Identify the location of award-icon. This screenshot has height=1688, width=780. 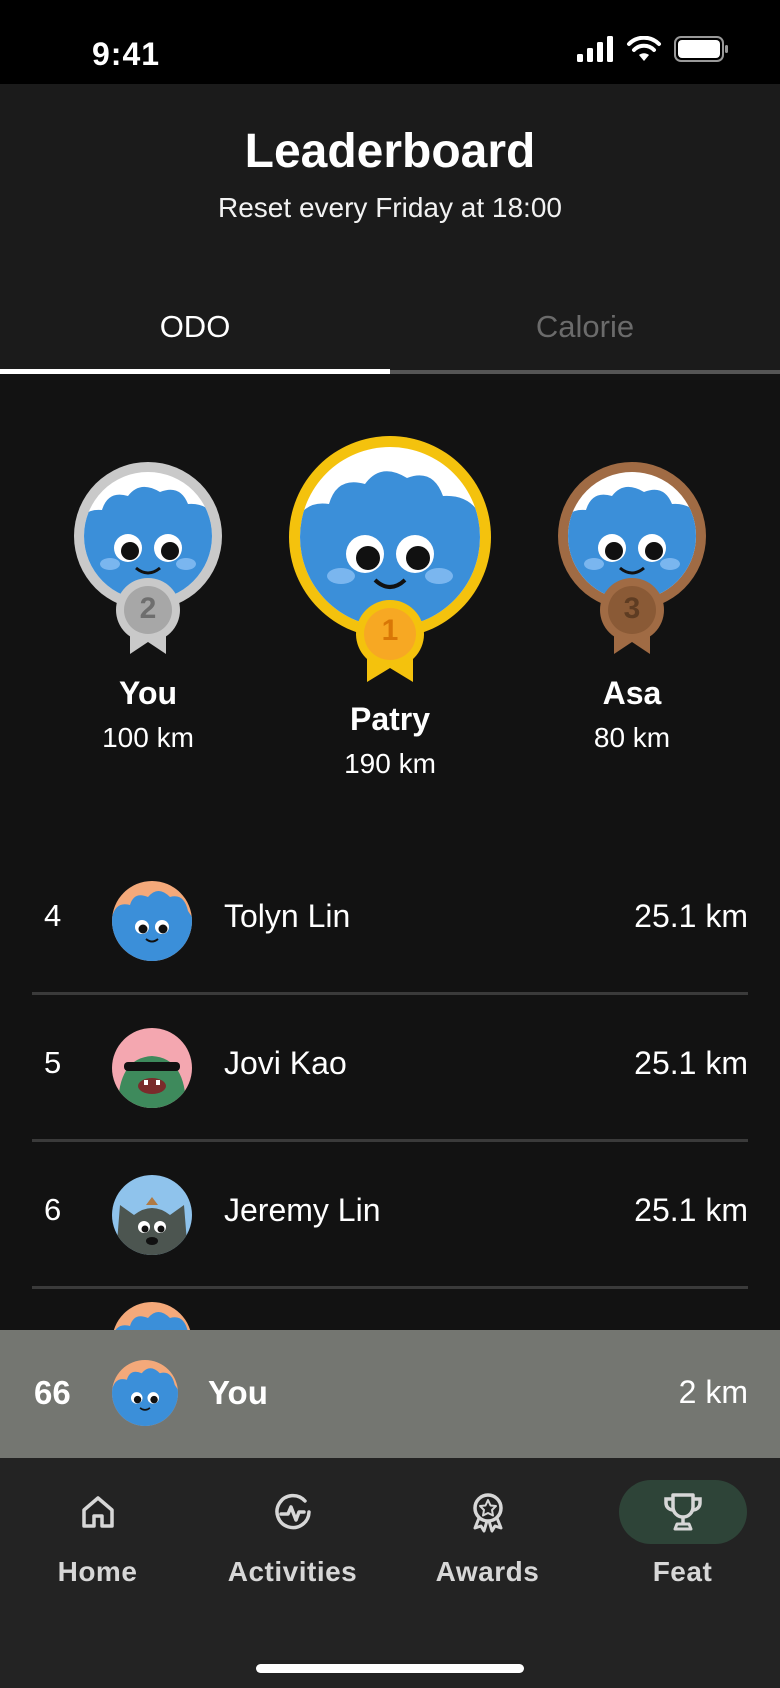
(487, 1513).